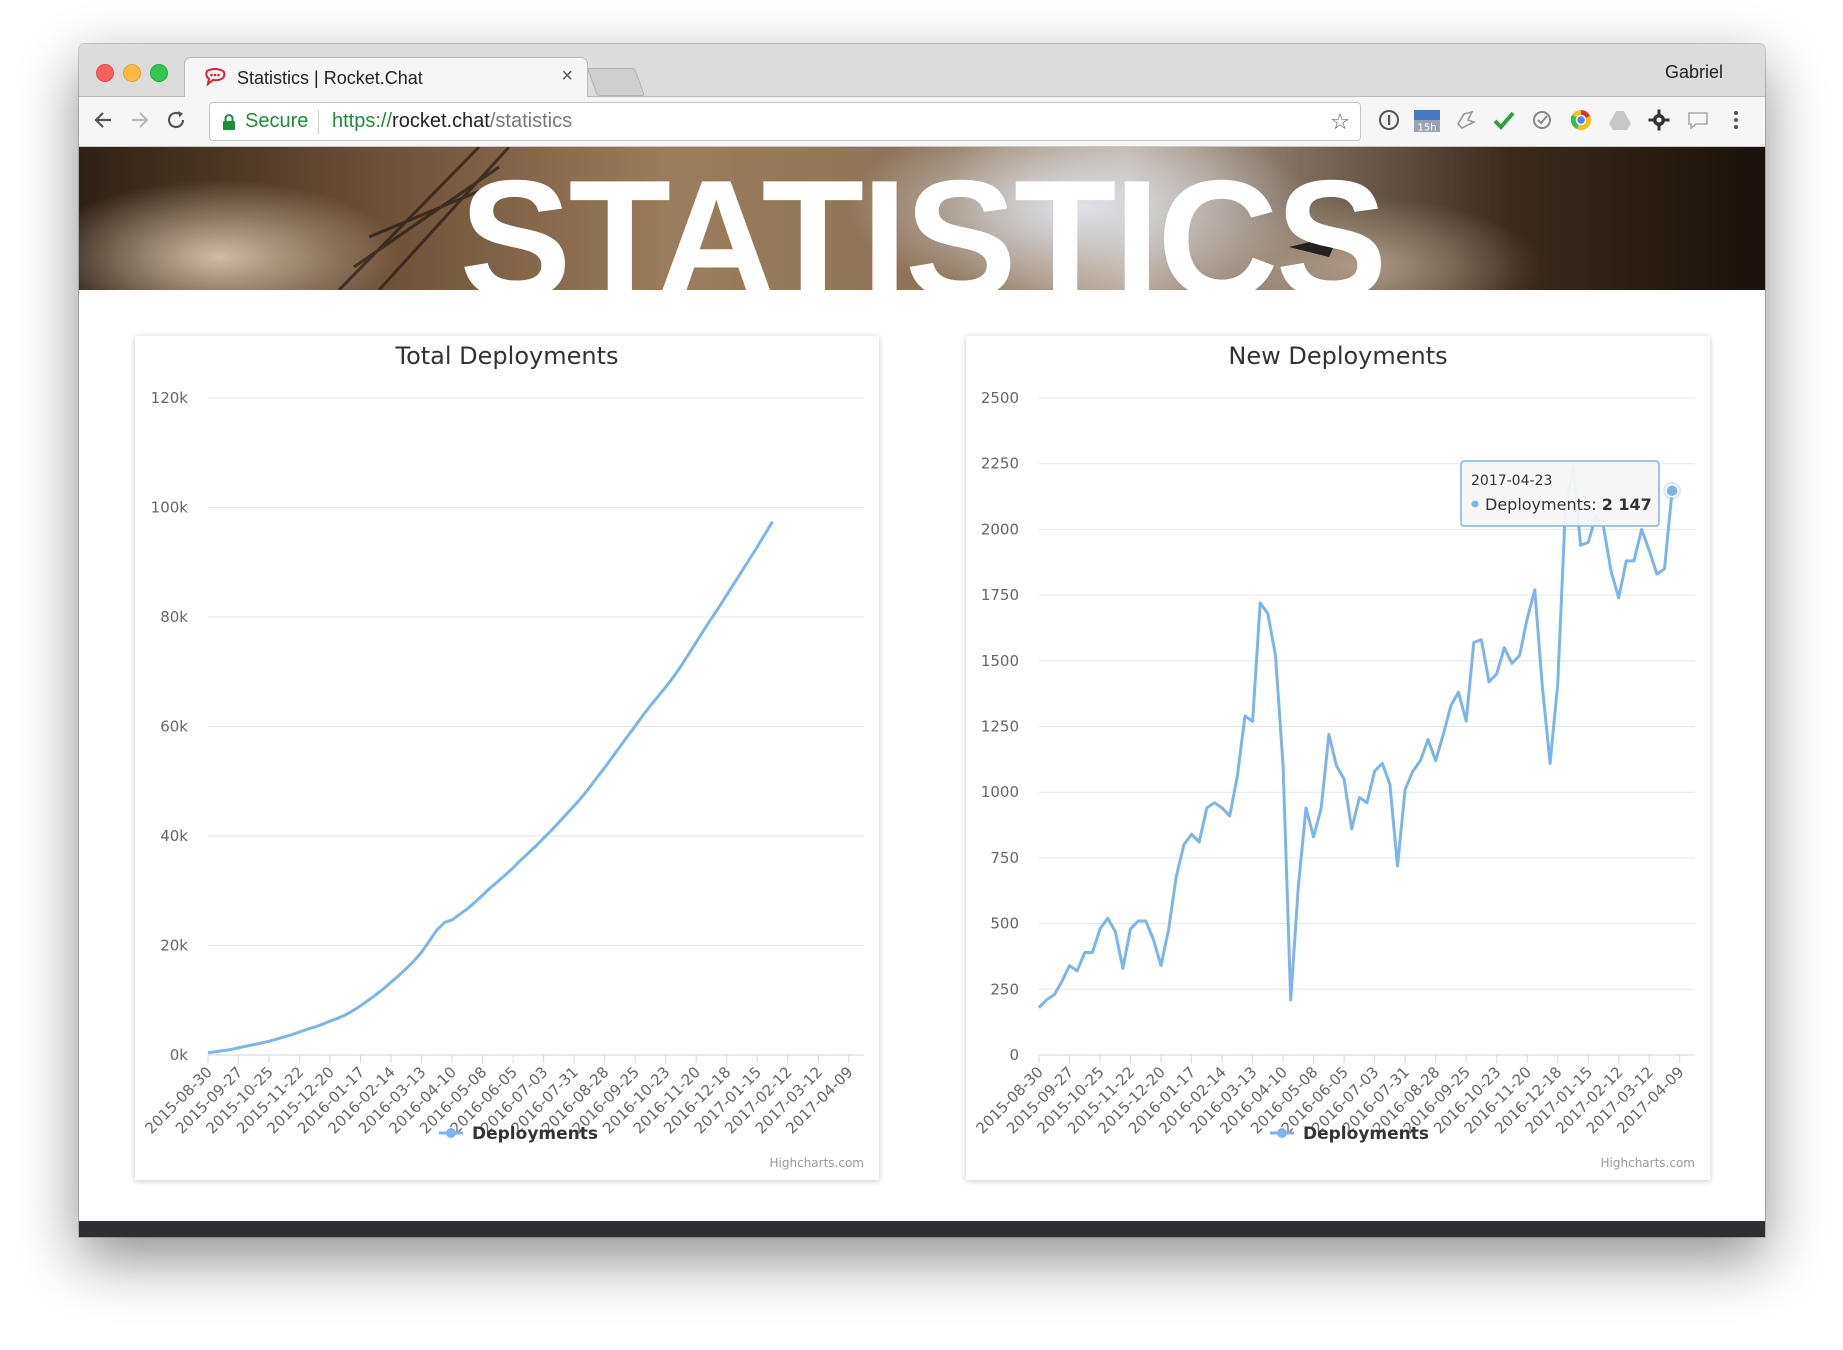 The image size is (1843, 1350). Describe the element at coordinates (229, 122) in the screenshot. I see `lock-icon` at that location.